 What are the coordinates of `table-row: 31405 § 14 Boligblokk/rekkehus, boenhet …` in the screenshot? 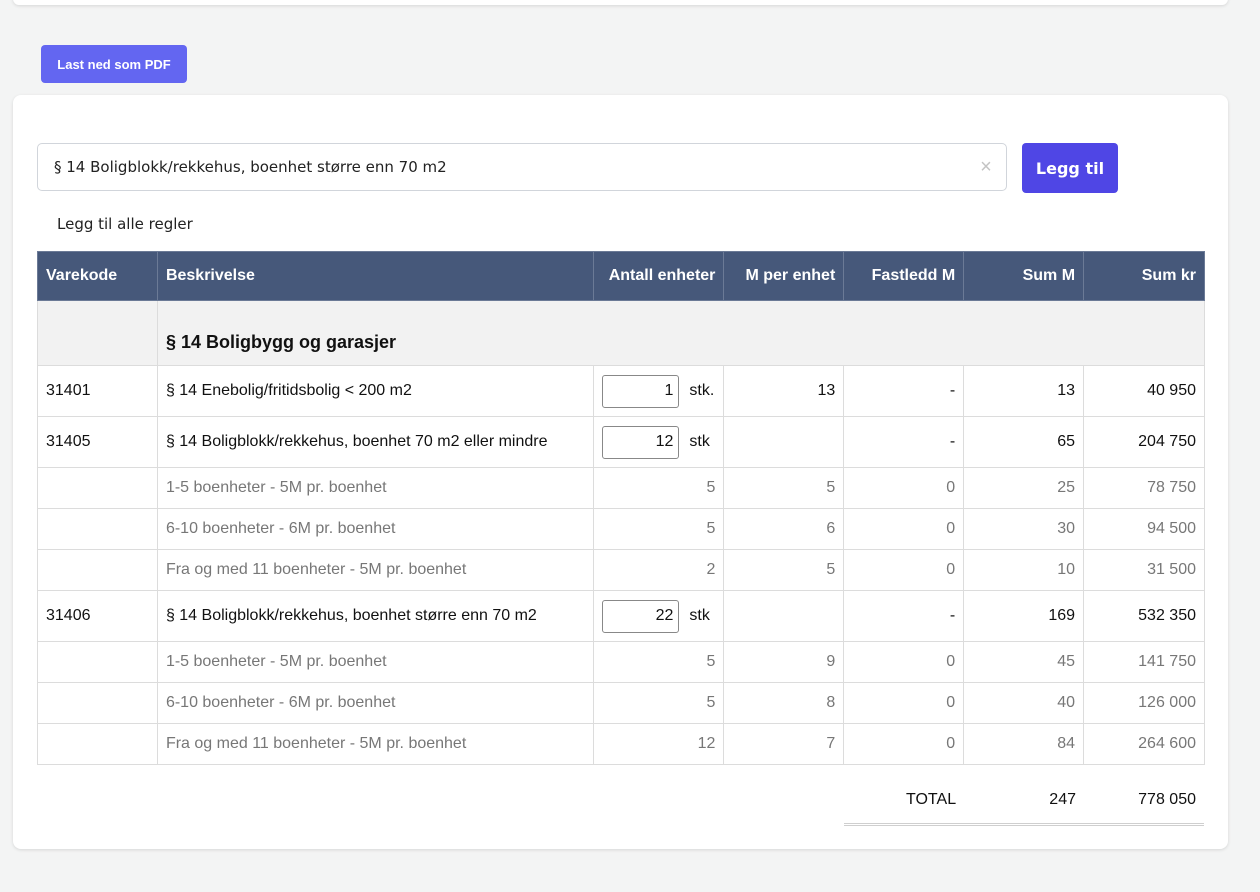 It's located at (621, 442).